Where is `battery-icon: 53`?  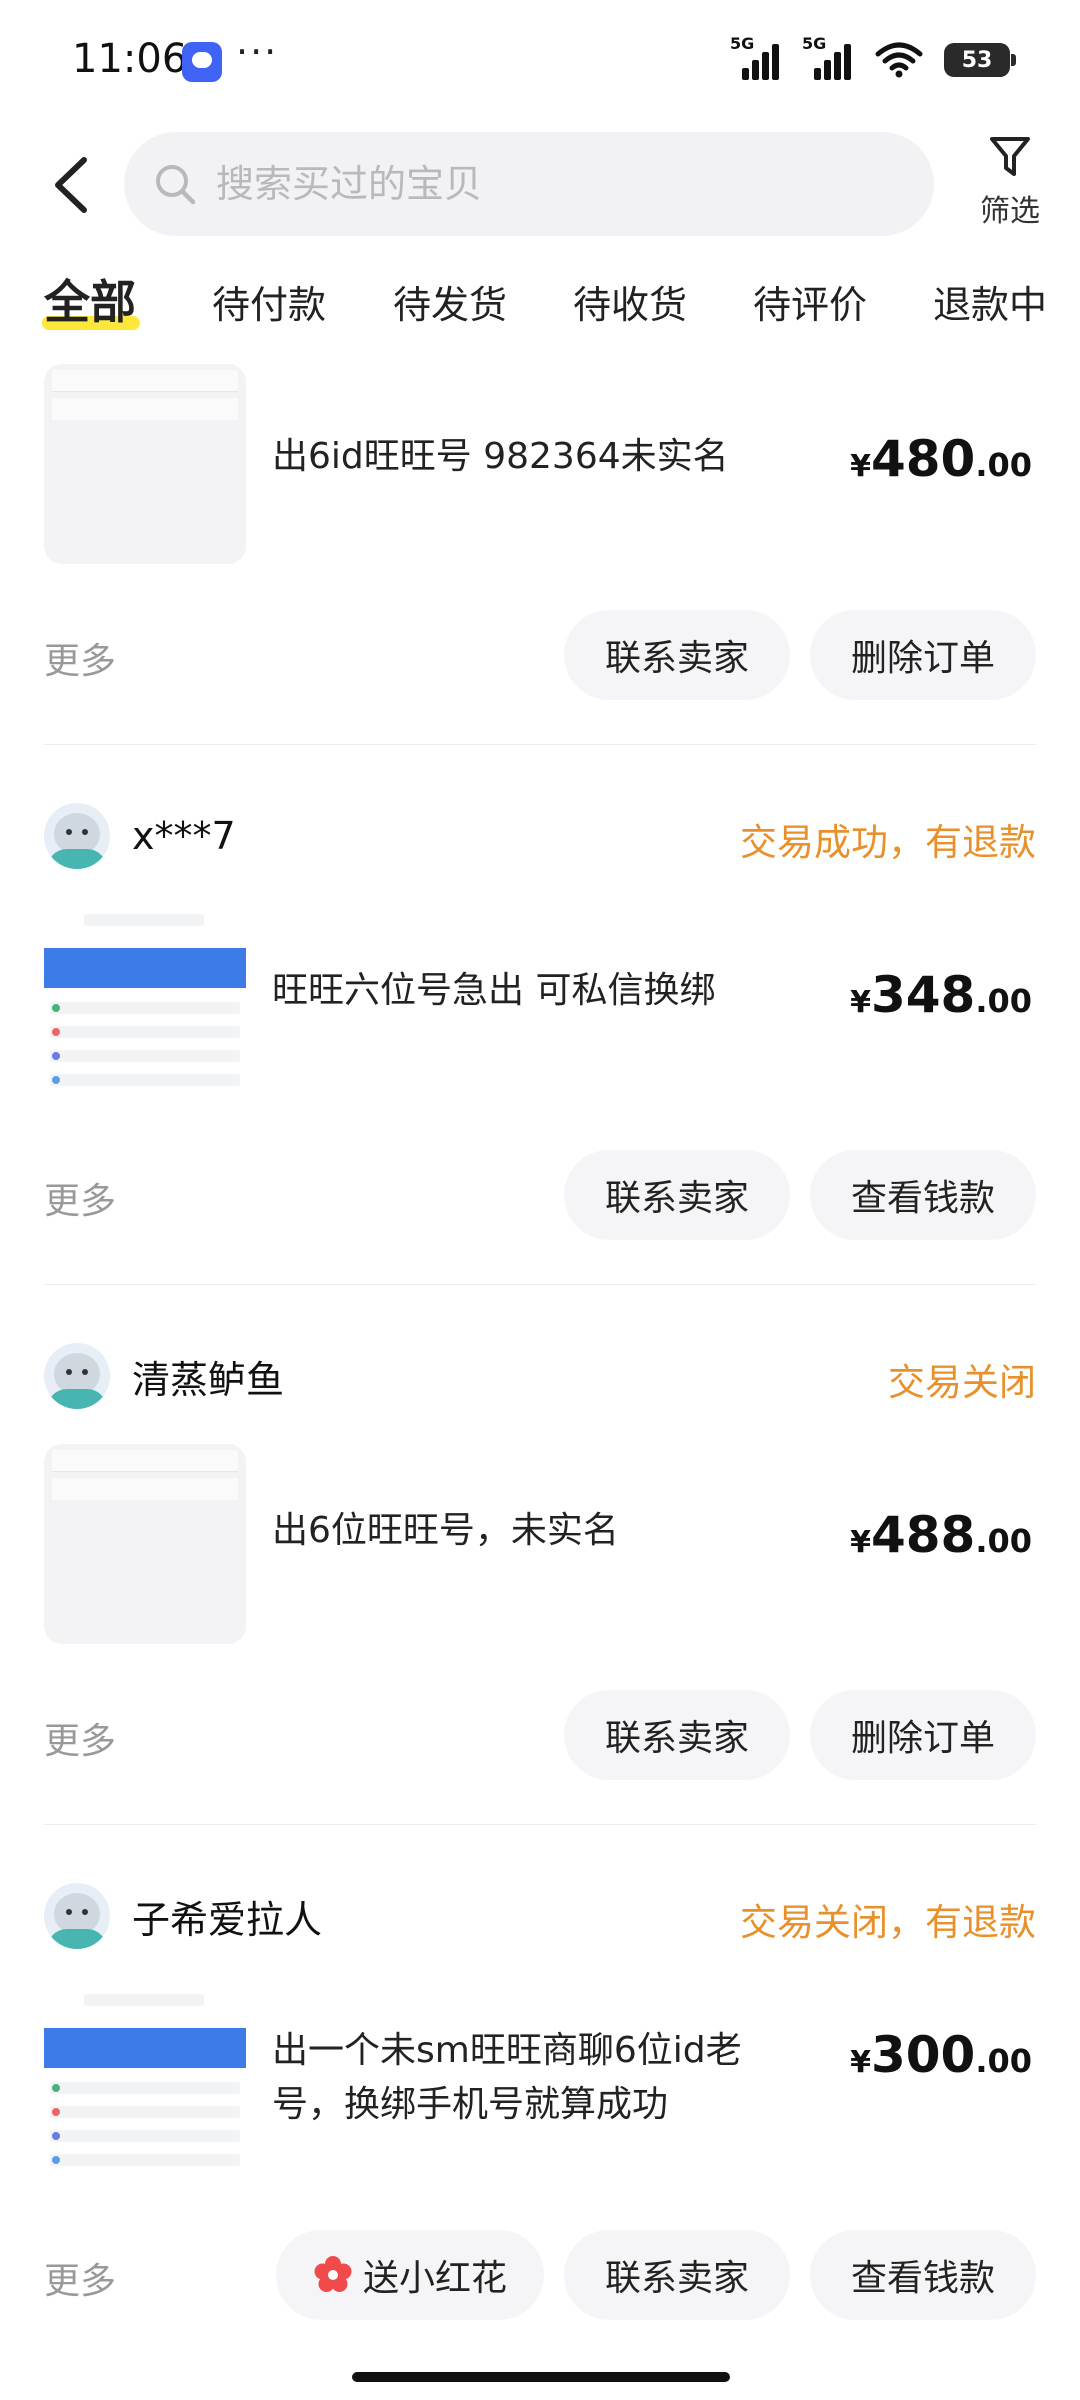 battery-icon: 53 is located at coordinates (980, 60).